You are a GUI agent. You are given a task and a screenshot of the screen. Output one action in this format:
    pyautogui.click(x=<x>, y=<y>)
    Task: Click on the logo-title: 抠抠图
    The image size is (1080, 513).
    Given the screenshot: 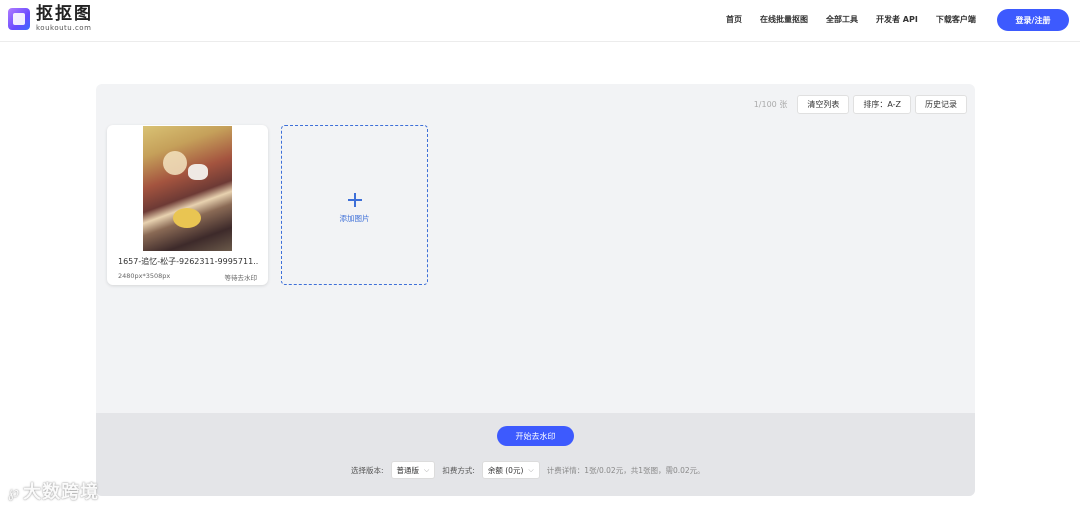 What is the action you would take?
    pyautogui.click(x=64, y=14)
    